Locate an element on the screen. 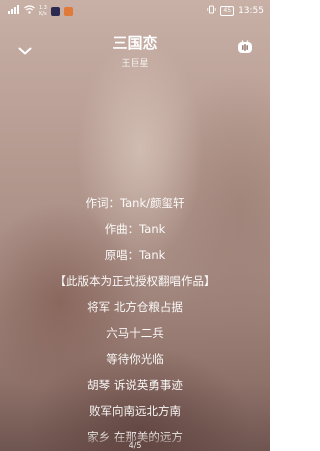 This screenshot has width=320, height=451. page-indicator: 4/5 is located at coordinates (135, 445).